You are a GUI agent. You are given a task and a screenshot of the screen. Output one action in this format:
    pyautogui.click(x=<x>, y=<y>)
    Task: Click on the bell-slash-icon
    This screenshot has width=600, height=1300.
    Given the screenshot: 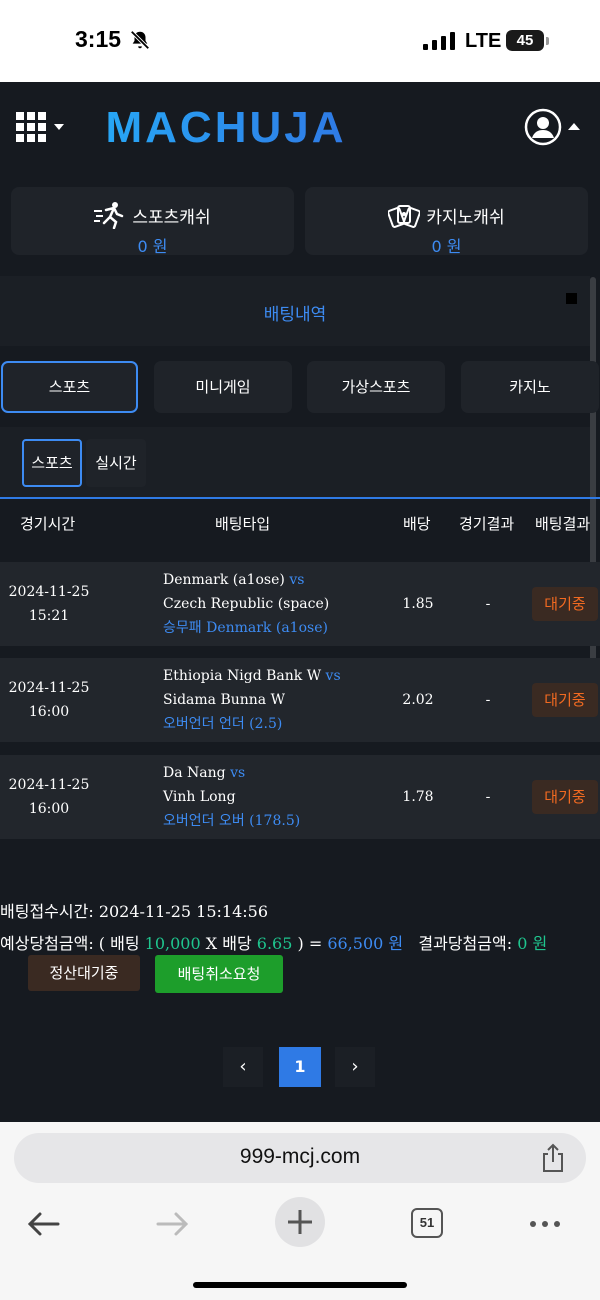 What is the action you would take?
    pyautogui.click(x=140, y=40)
    